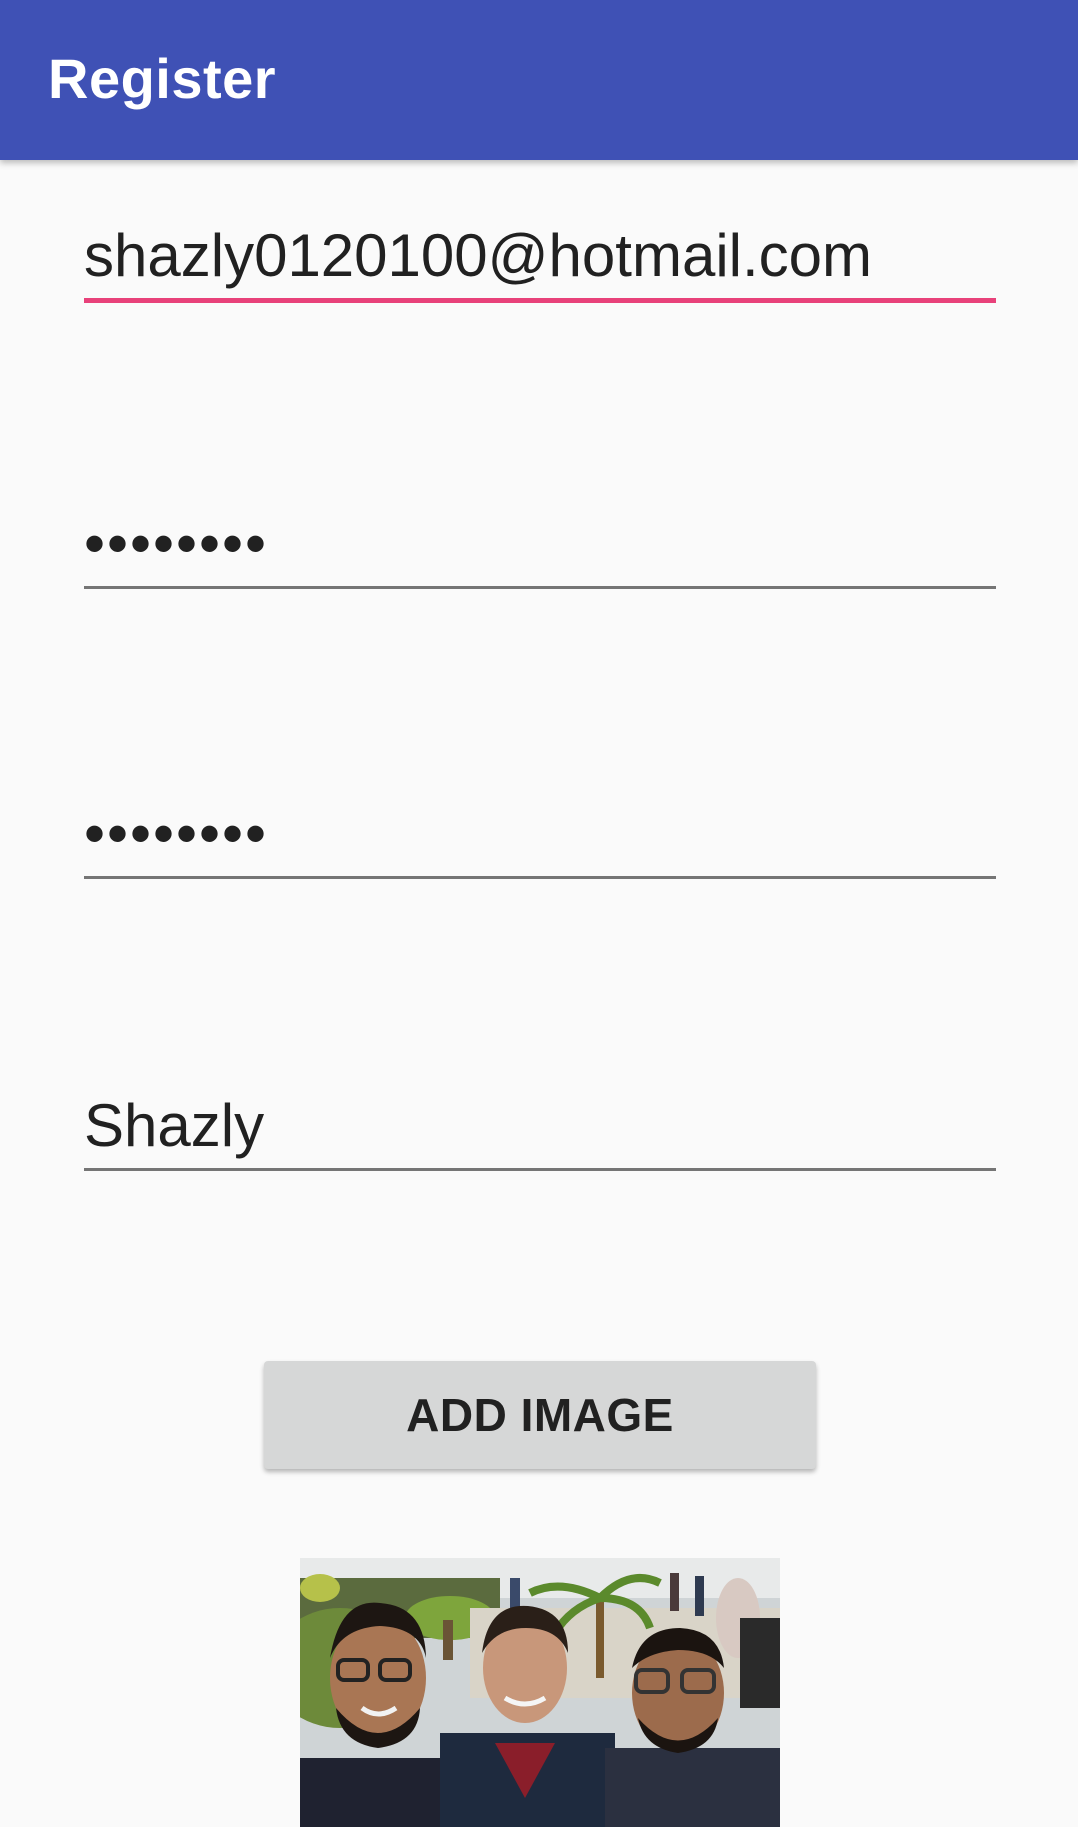 This screenshot has width=1078, height=1827. I want to click on page-title: Register, so click(162, 78).